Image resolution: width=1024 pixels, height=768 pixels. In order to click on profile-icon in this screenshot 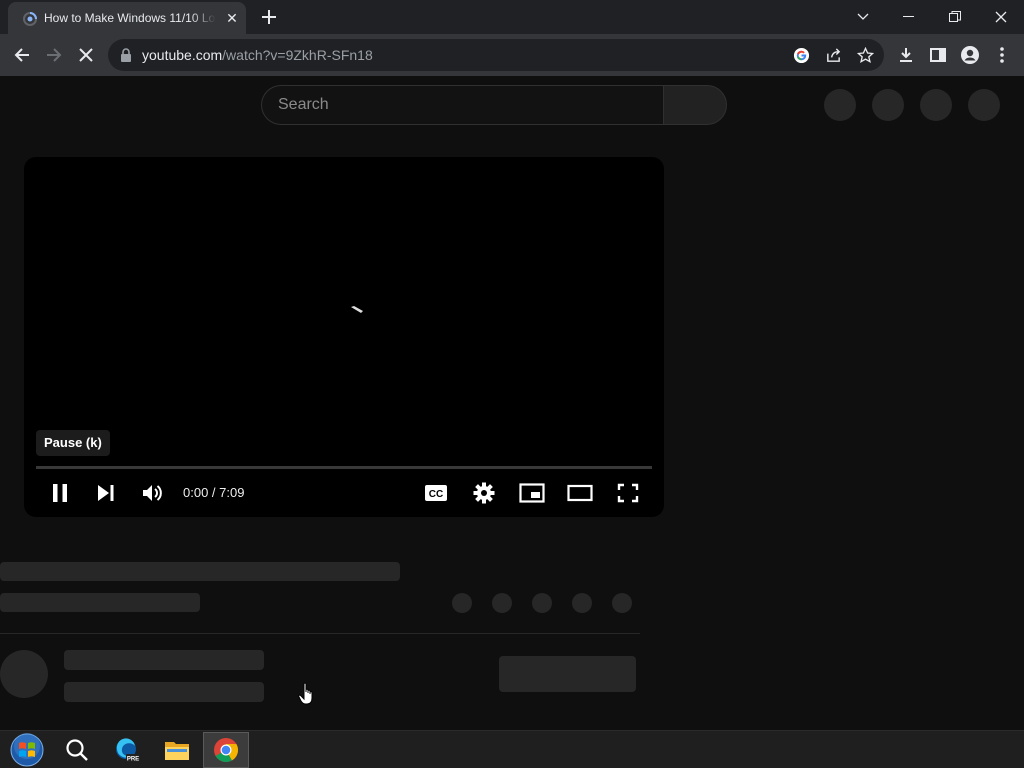, I will do `click(970, 55)`.